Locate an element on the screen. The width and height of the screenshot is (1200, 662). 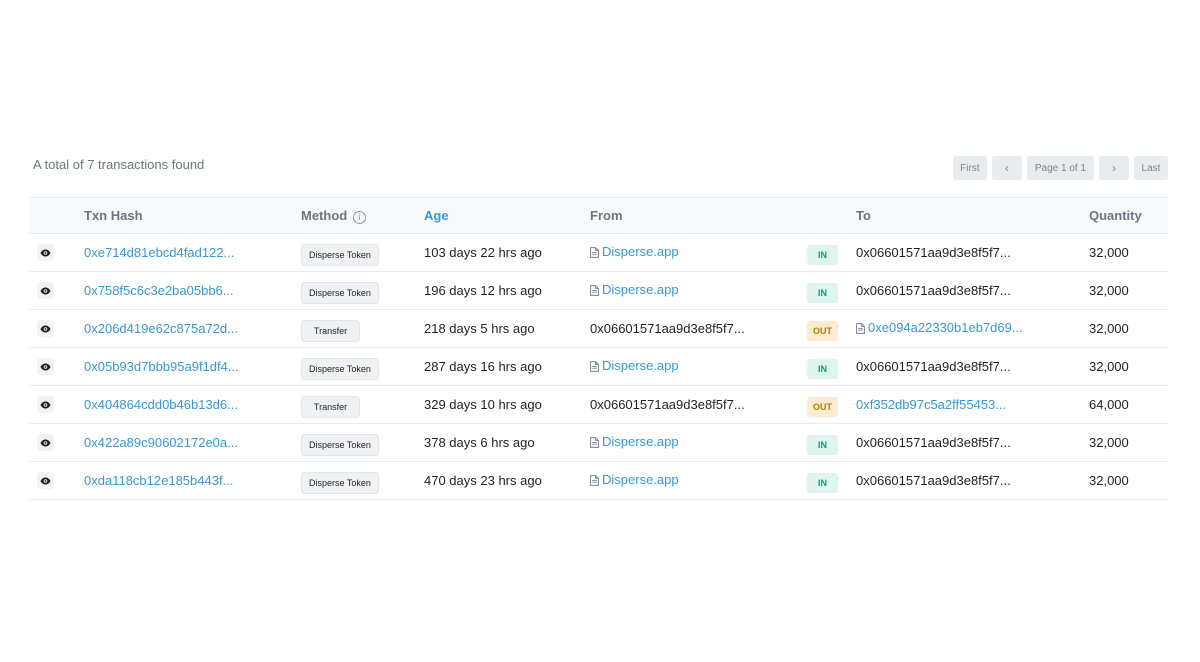
col-quantity: Quantity is located at coordinates (1115, 215).